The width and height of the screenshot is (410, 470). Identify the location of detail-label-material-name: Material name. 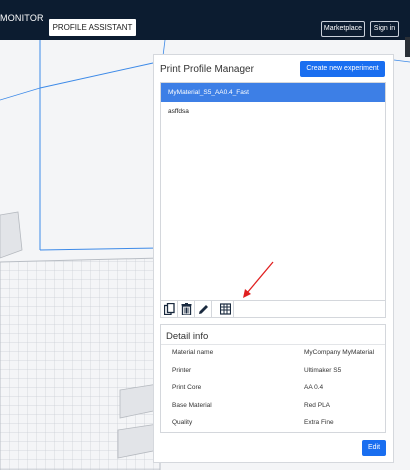
(193, 352).